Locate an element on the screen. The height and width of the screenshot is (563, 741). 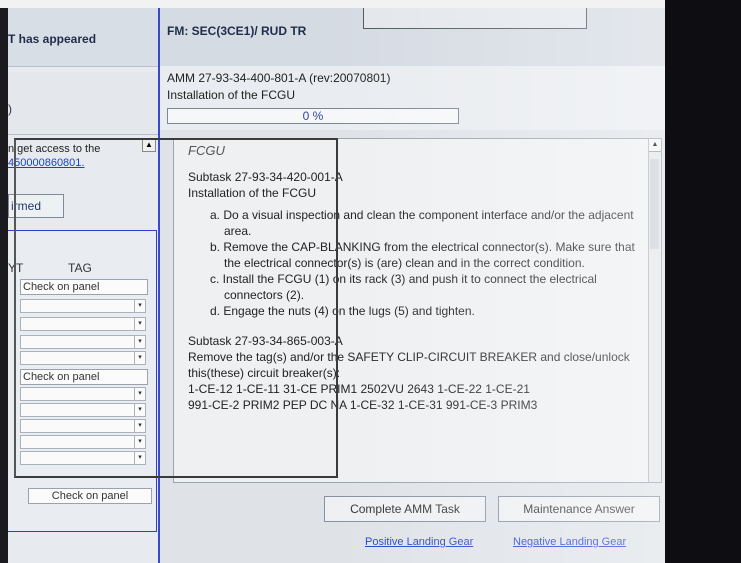
amm-reference: AMM 27-93-34-400-801-A (rev:20070801) is located at coordinates (279, 78).